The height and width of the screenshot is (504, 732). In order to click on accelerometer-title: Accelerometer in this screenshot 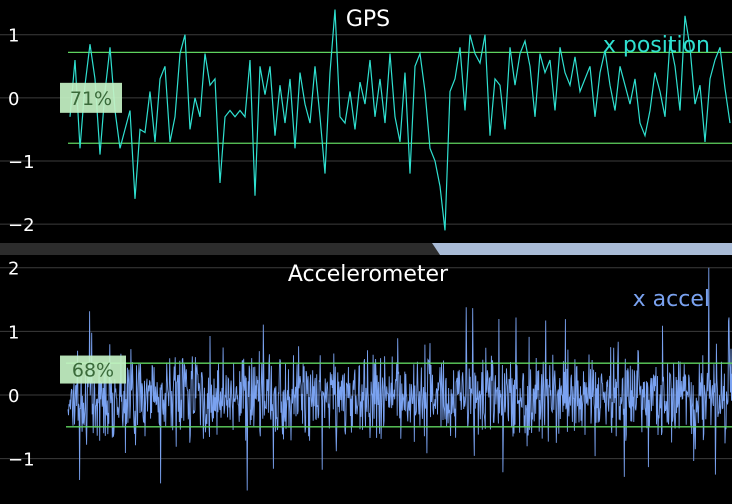, I will do `click(368, 274)`.